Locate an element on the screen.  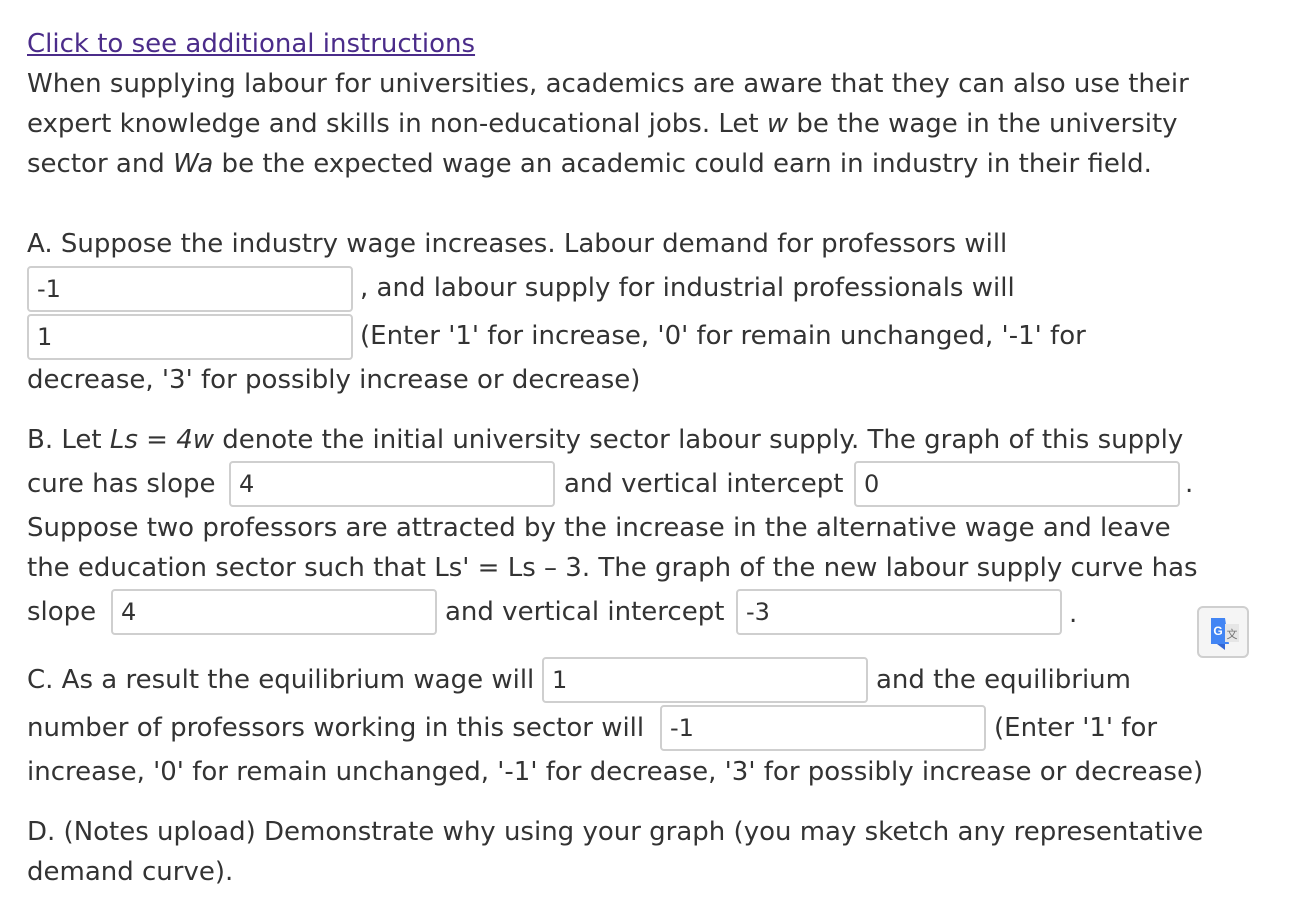
part-b-slope-label: cure has slope is located at coordinates (121, 484).